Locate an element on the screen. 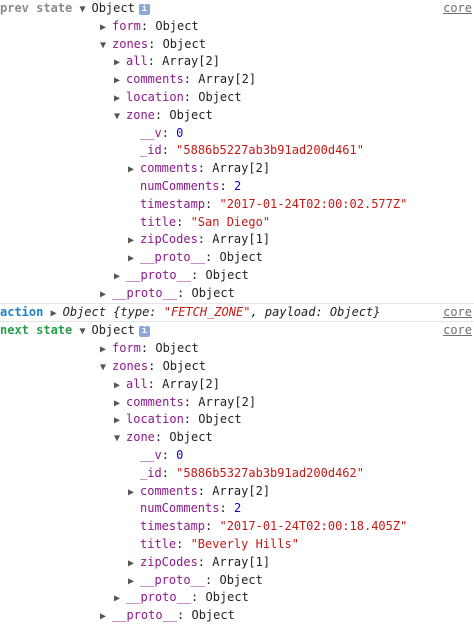 The height and width of the screenshot is (636, 474). action-summary-prefix: Object {type: is located at coordinates (113, 311).